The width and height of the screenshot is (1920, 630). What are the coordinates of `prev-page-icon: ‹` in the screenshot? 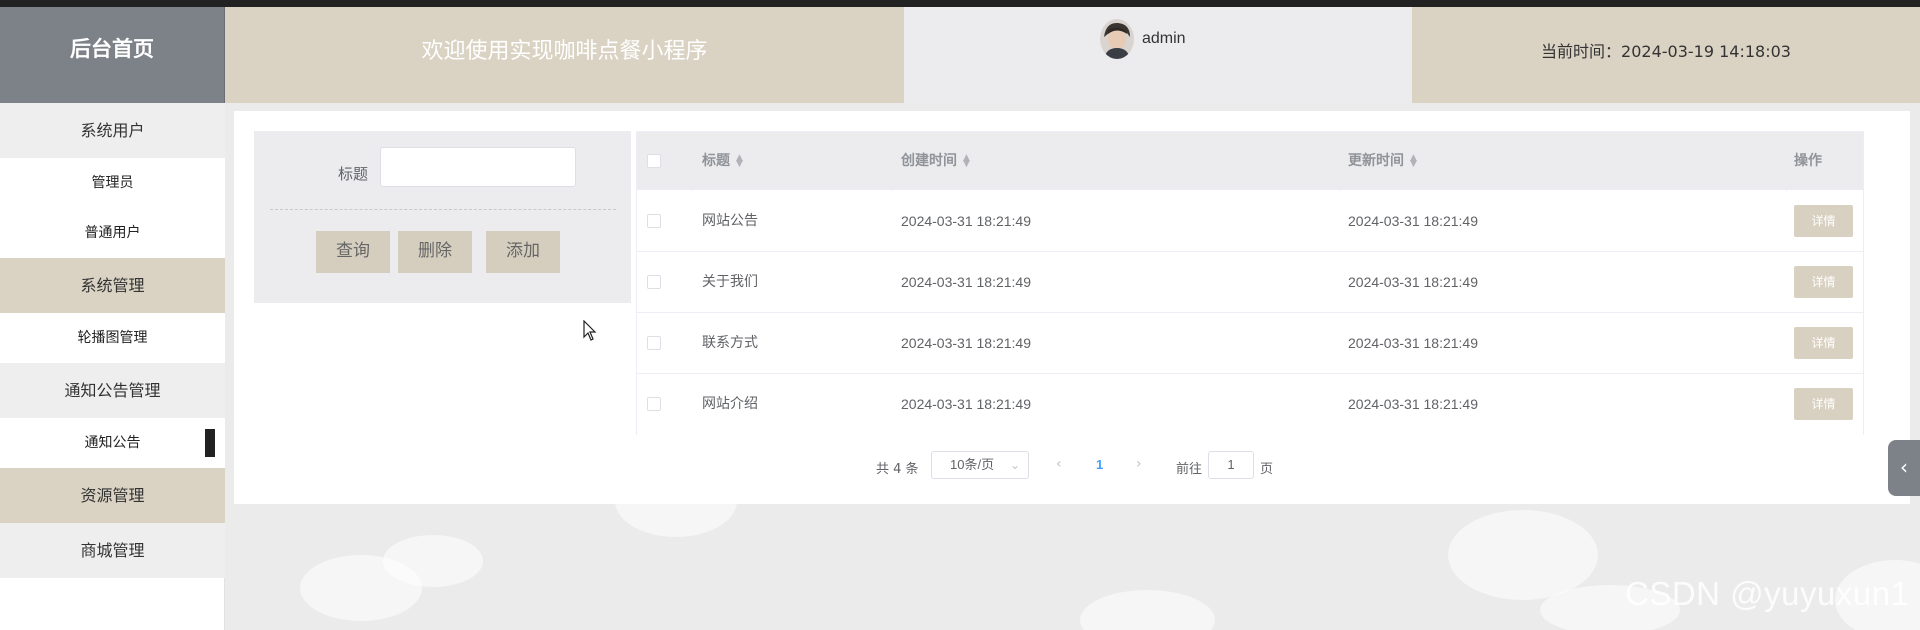 It's located at (1059, 464).